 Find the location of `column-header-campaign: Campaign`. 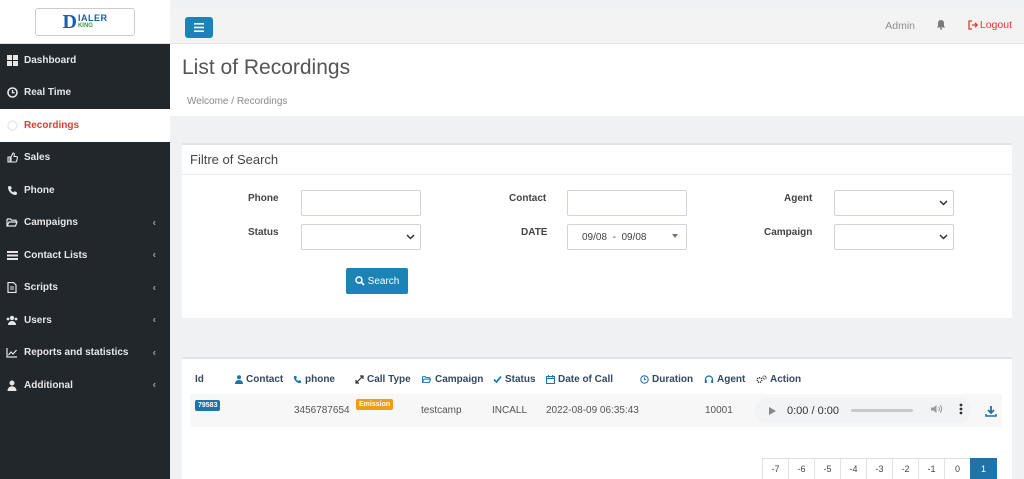

column-header-campaign: Campaign is located at coordinates (452, 379).